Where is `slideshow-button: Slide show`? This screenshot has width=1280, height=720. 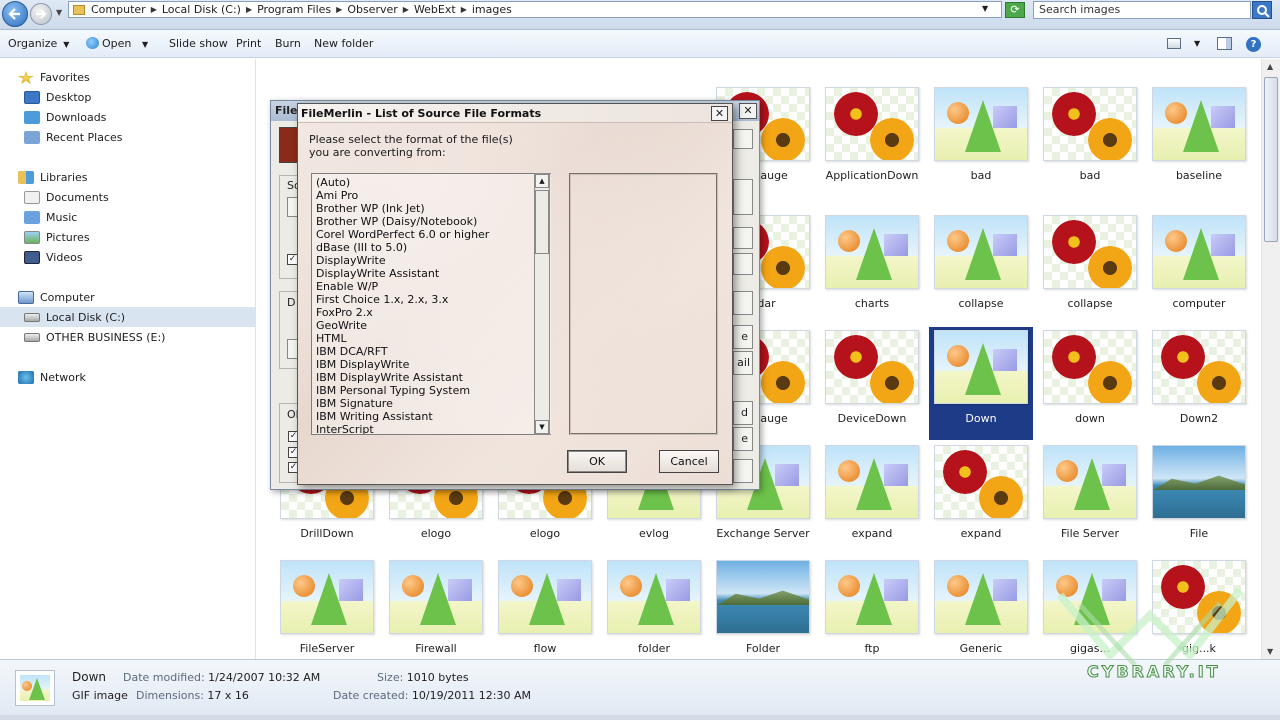
slideshow-button: Slide show is located at coordinates (198, 43).